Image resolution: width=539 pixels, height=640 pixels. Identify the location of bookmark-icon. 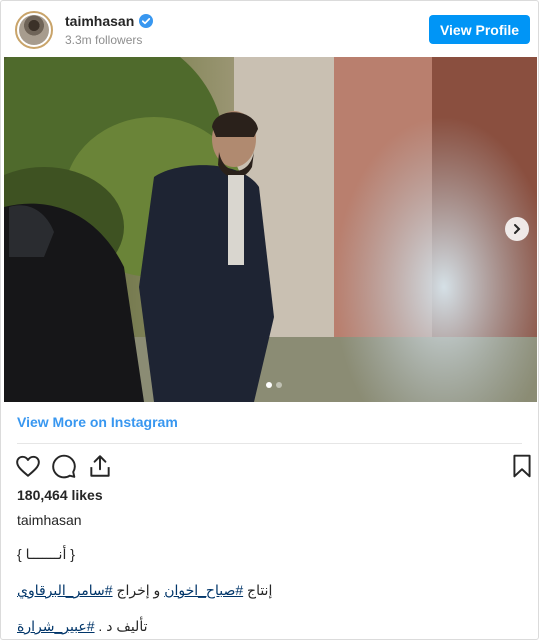
(522, 466).